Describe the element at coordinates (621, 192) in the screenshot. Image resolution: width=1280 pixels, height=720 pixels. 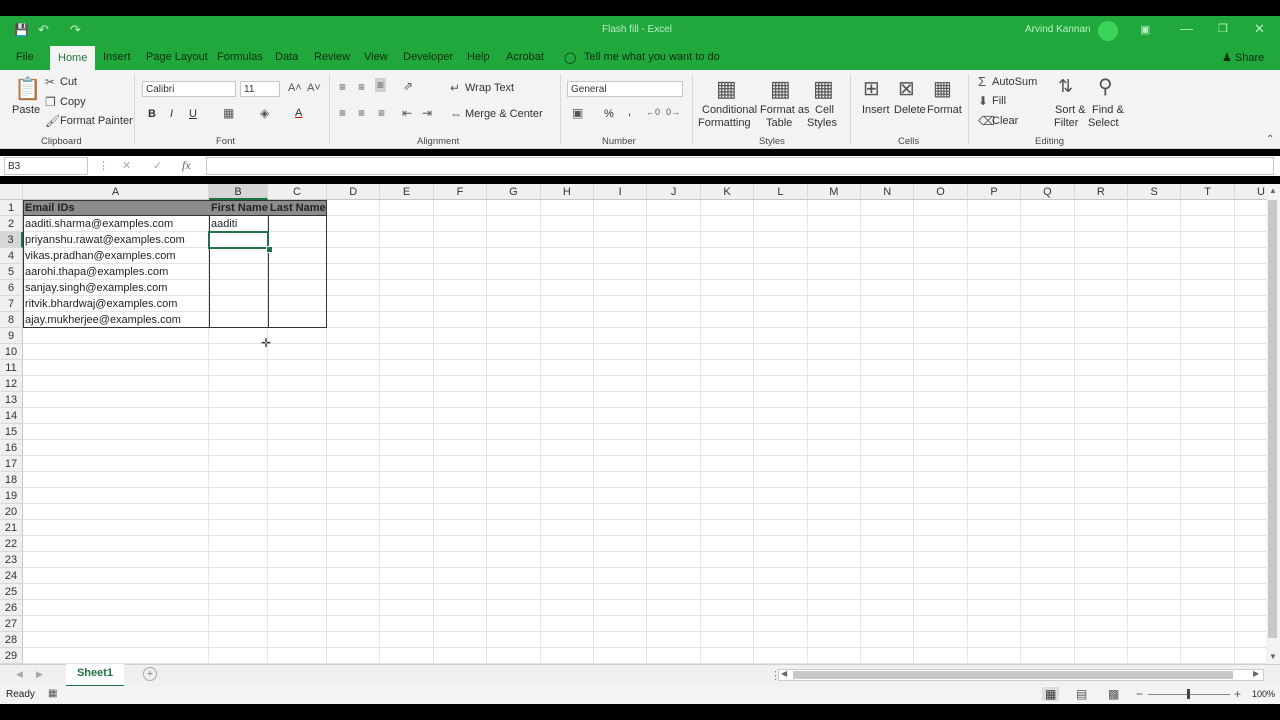
I see `column-header: I` at that location.